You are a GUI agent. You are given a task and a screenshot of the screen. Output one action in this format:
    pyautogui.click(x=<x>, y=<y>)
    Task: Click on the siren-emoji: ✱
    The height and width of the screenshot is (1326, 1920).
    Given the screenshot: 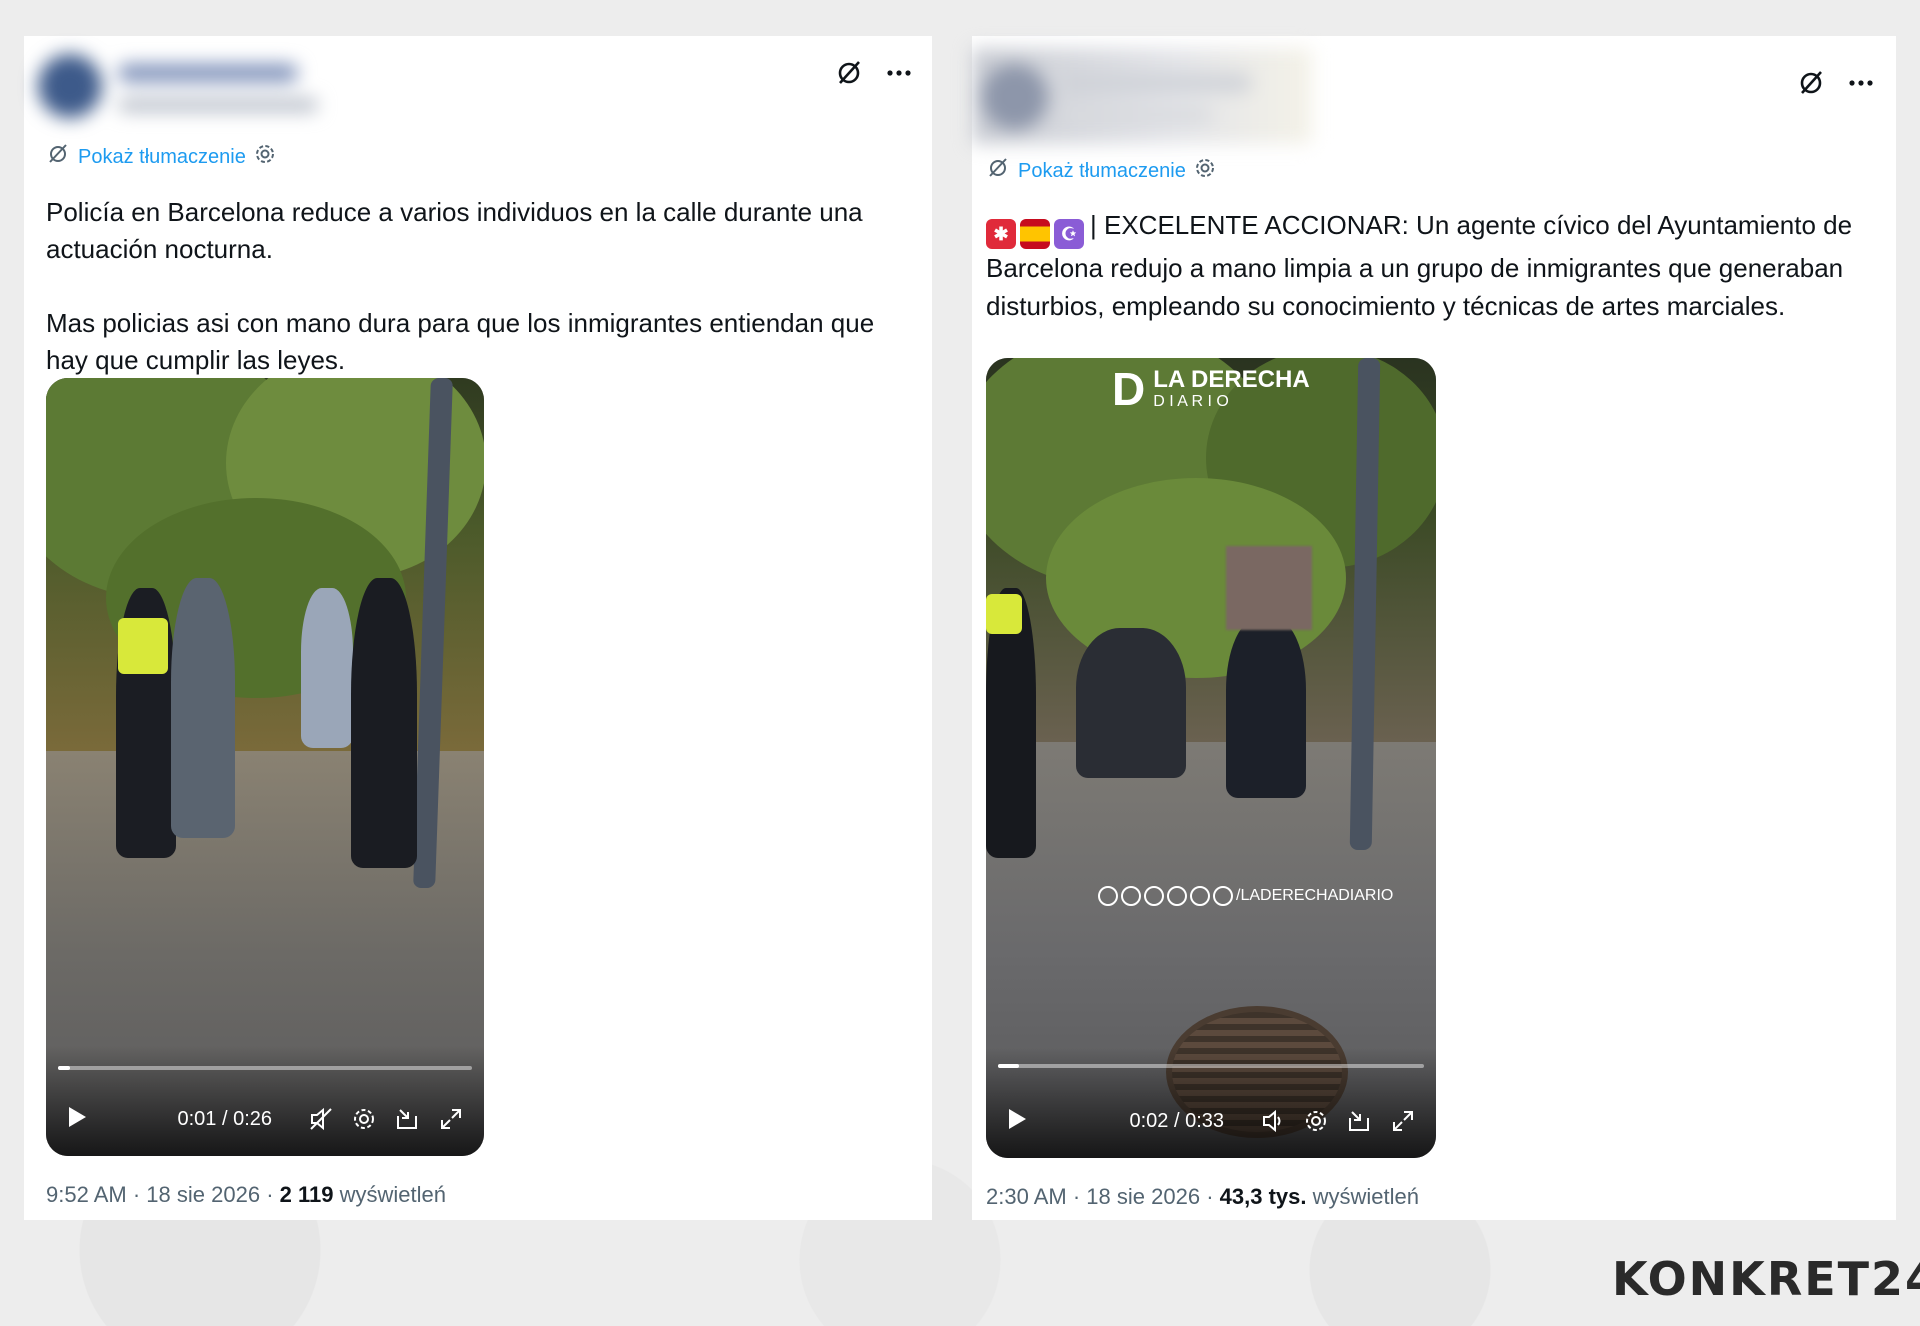 What is the action you would take?
    pyautogui.click(x=1001, y=234)
    